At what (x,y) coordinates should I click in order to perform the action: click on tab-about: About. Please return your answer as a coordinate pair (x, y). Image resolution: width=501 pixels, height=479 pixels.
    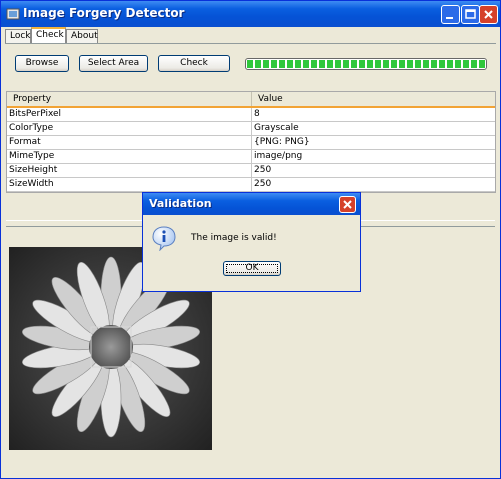
    Looking at the image, I should click on (82, 36).